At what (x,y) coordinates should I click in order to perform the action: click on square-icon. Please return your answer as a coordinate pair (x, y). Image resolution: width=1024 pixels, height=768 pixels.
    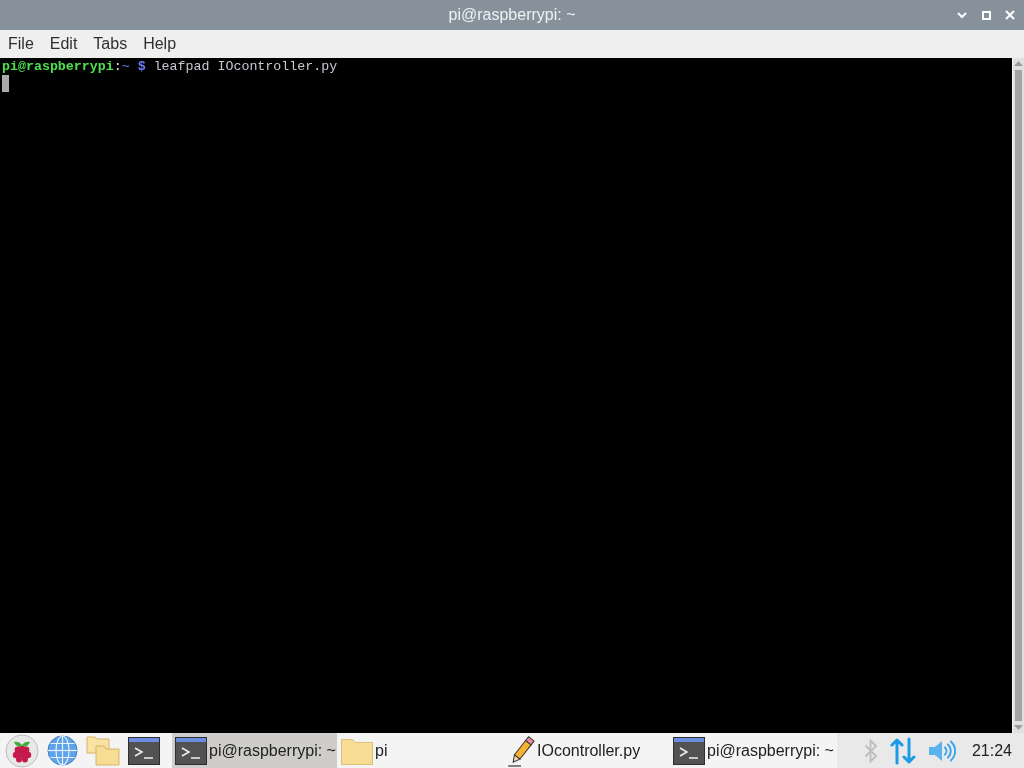
    Looking at the image, I should click on (986, 15).